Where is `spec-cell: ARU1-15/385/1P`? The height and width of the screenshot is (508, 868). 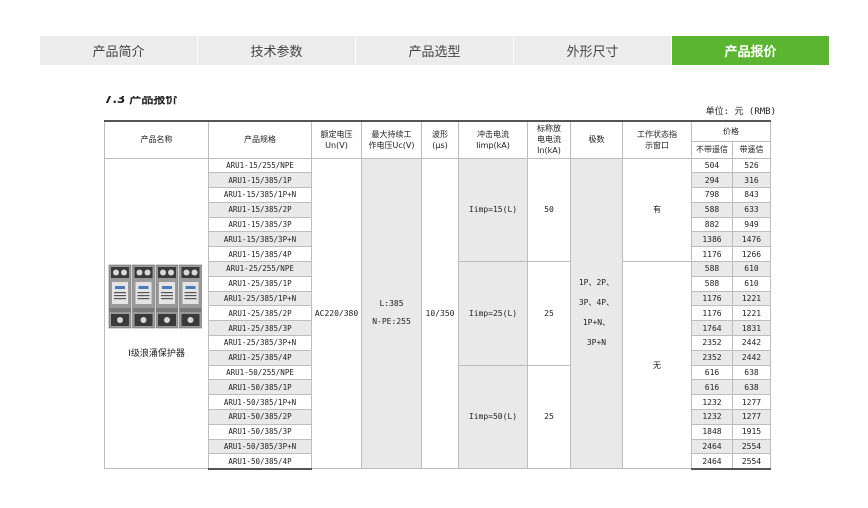 spec-cell: ARU1-15/385/1P is located at coordinates (260, 180).